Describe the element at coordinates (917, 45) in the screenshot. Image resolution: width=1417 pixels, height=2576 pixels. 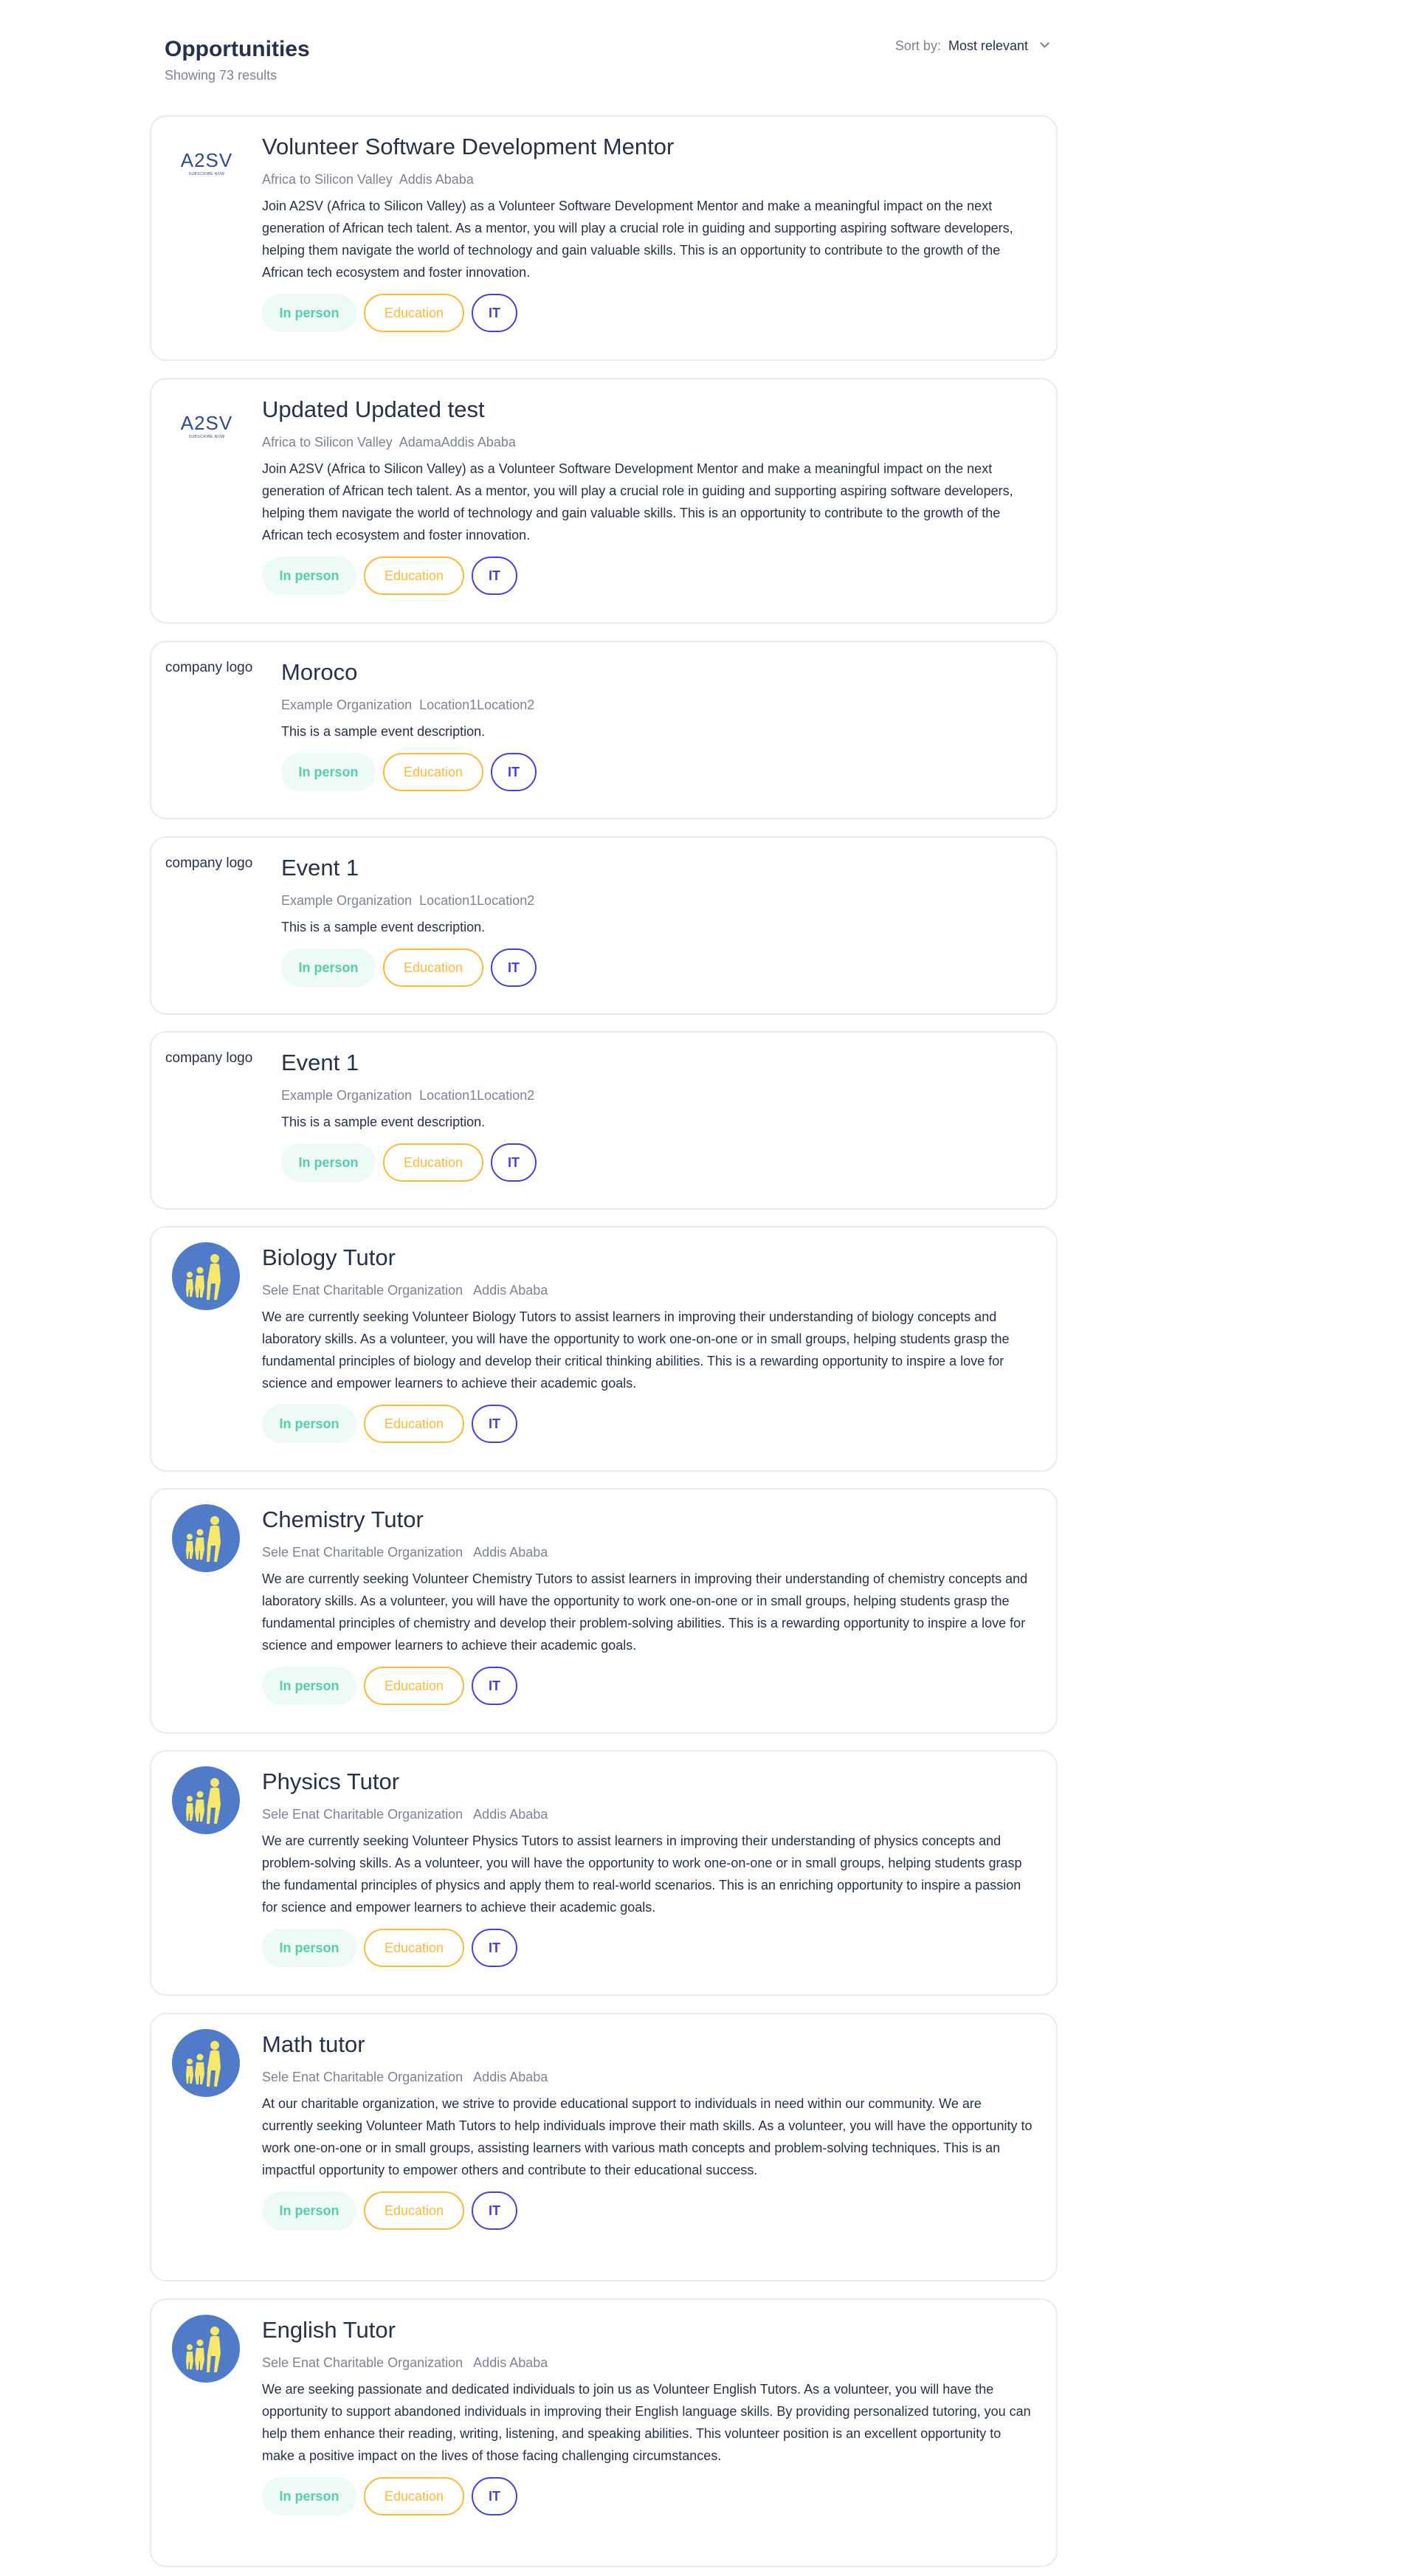
I see `sort-label: Sort by:` at that location.